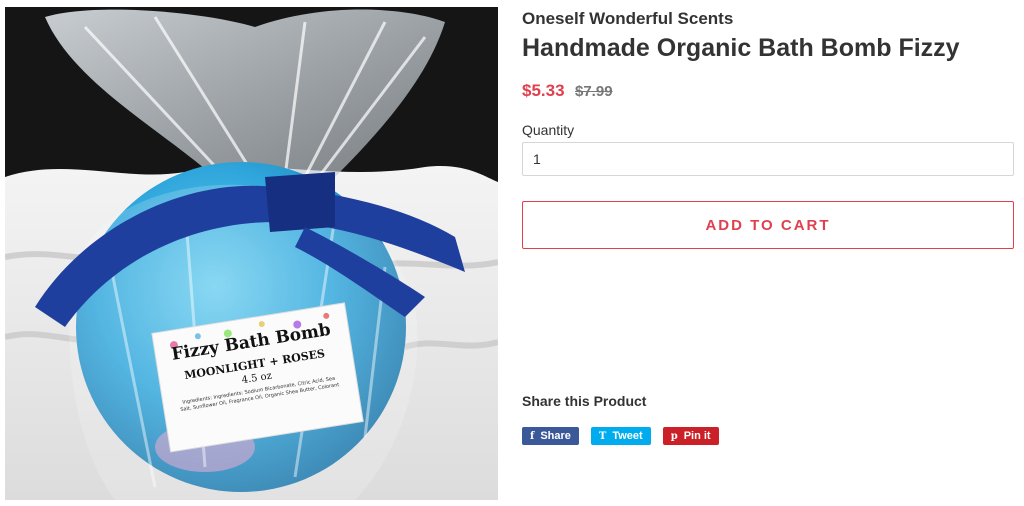 The height and width of the screenshot is (506, 1024). I want to click on compare-at-price: $7.99, so click(594, 91).